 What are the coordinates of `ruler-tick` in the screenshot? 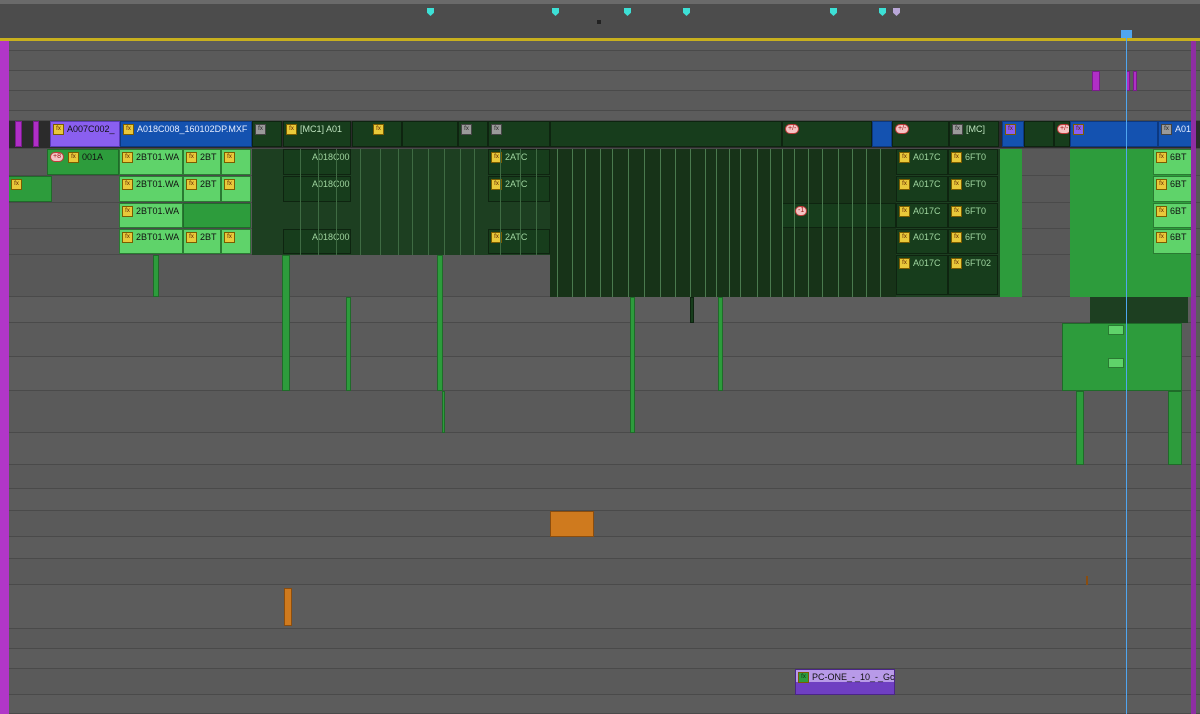 It's located at (599, 22).